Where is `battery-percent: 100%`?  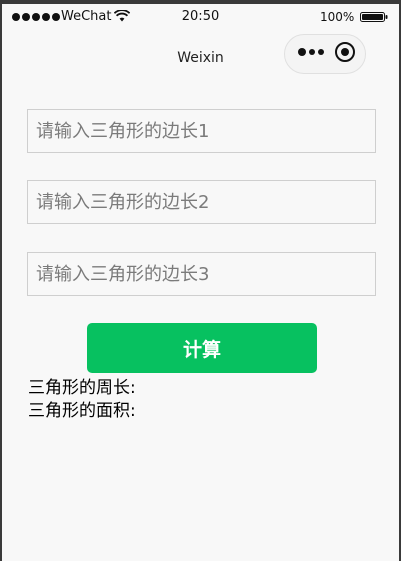 battery-percent: 100% is located at coordinates (337, 17).